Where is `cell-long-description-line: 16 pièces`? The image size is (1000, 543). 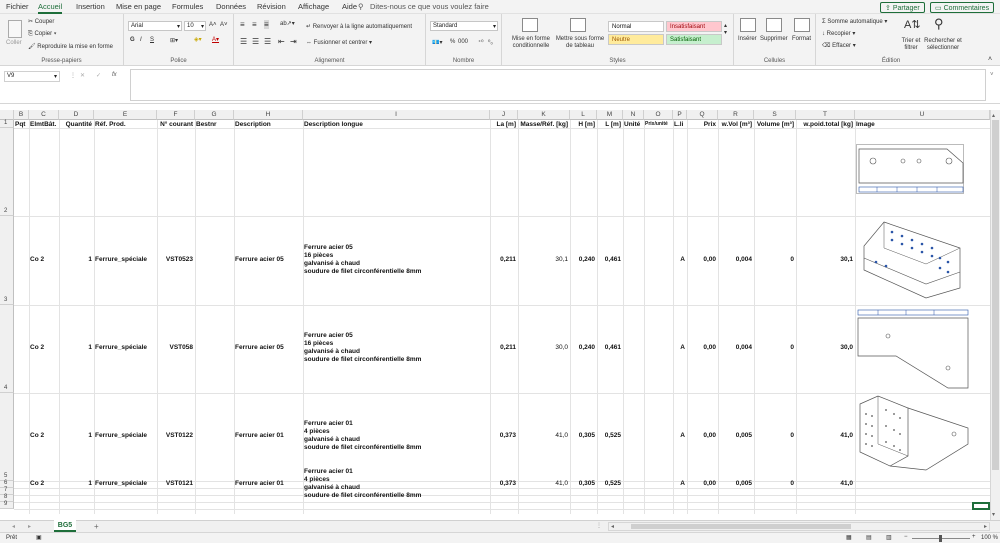
cell-long-description-line: 16 pièces is located at coordinates (318, 255).